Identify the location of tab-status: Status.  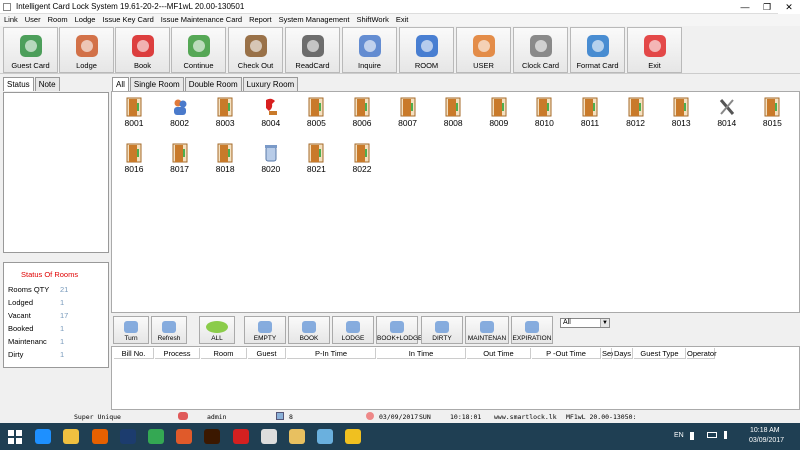
(18, 84).